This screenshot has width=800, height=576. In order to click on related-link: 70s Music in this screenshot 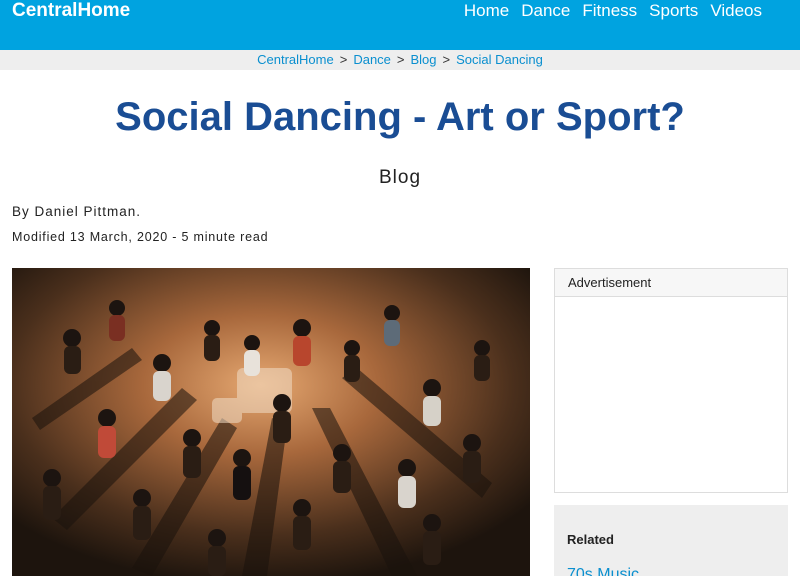, I will do `click(603, 571)`.